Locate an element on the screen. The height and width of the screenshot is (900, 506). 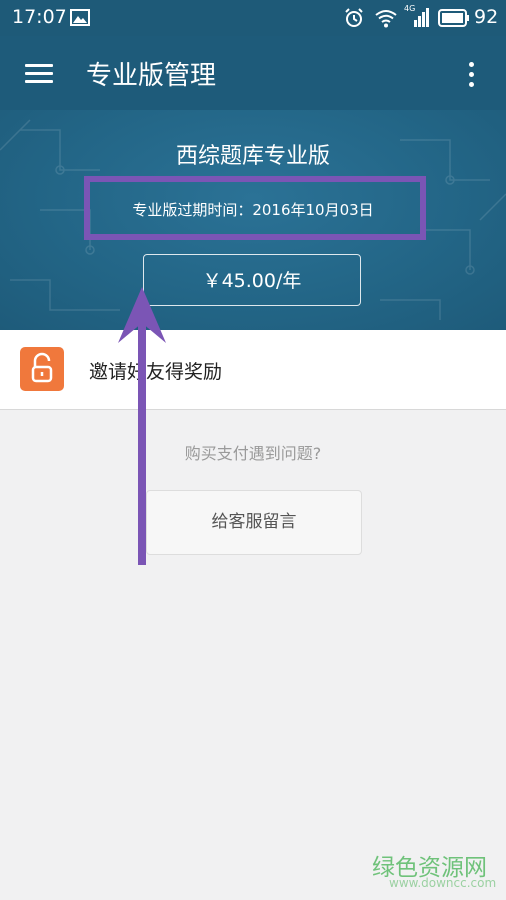
wifi-icon is located at coordinates (386, 19).